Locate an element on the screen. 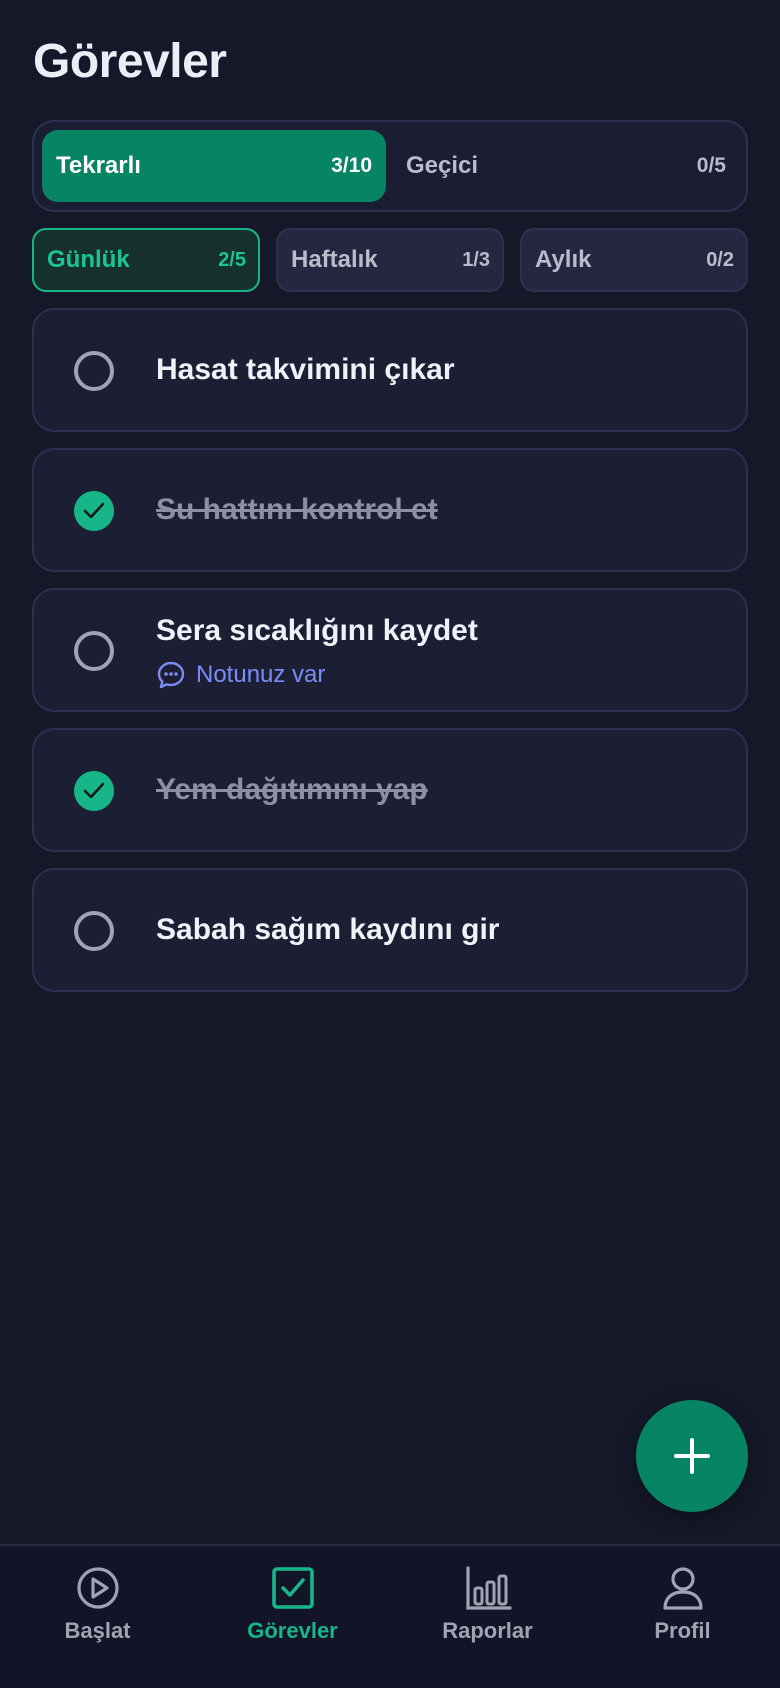 The width and height of the screenshot is (780, 1688). task-card: Yem dağıtımını yap is located at coordinates (390, 790).